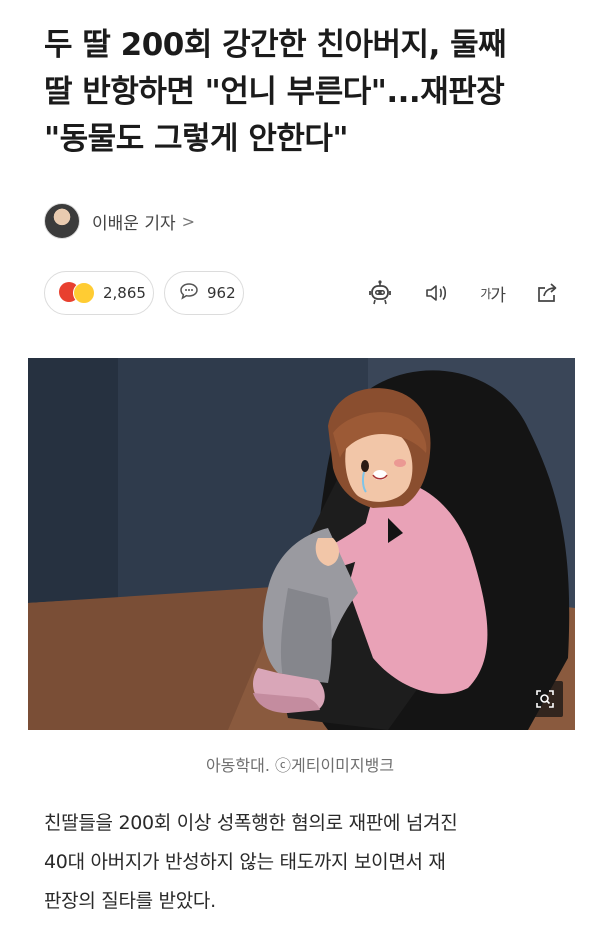 Image resolution: width=600 pixels, height=937 pixels. Describe the element at coordinates (221, 293) in the screenshot. I see `comment-count: 962` at that location.